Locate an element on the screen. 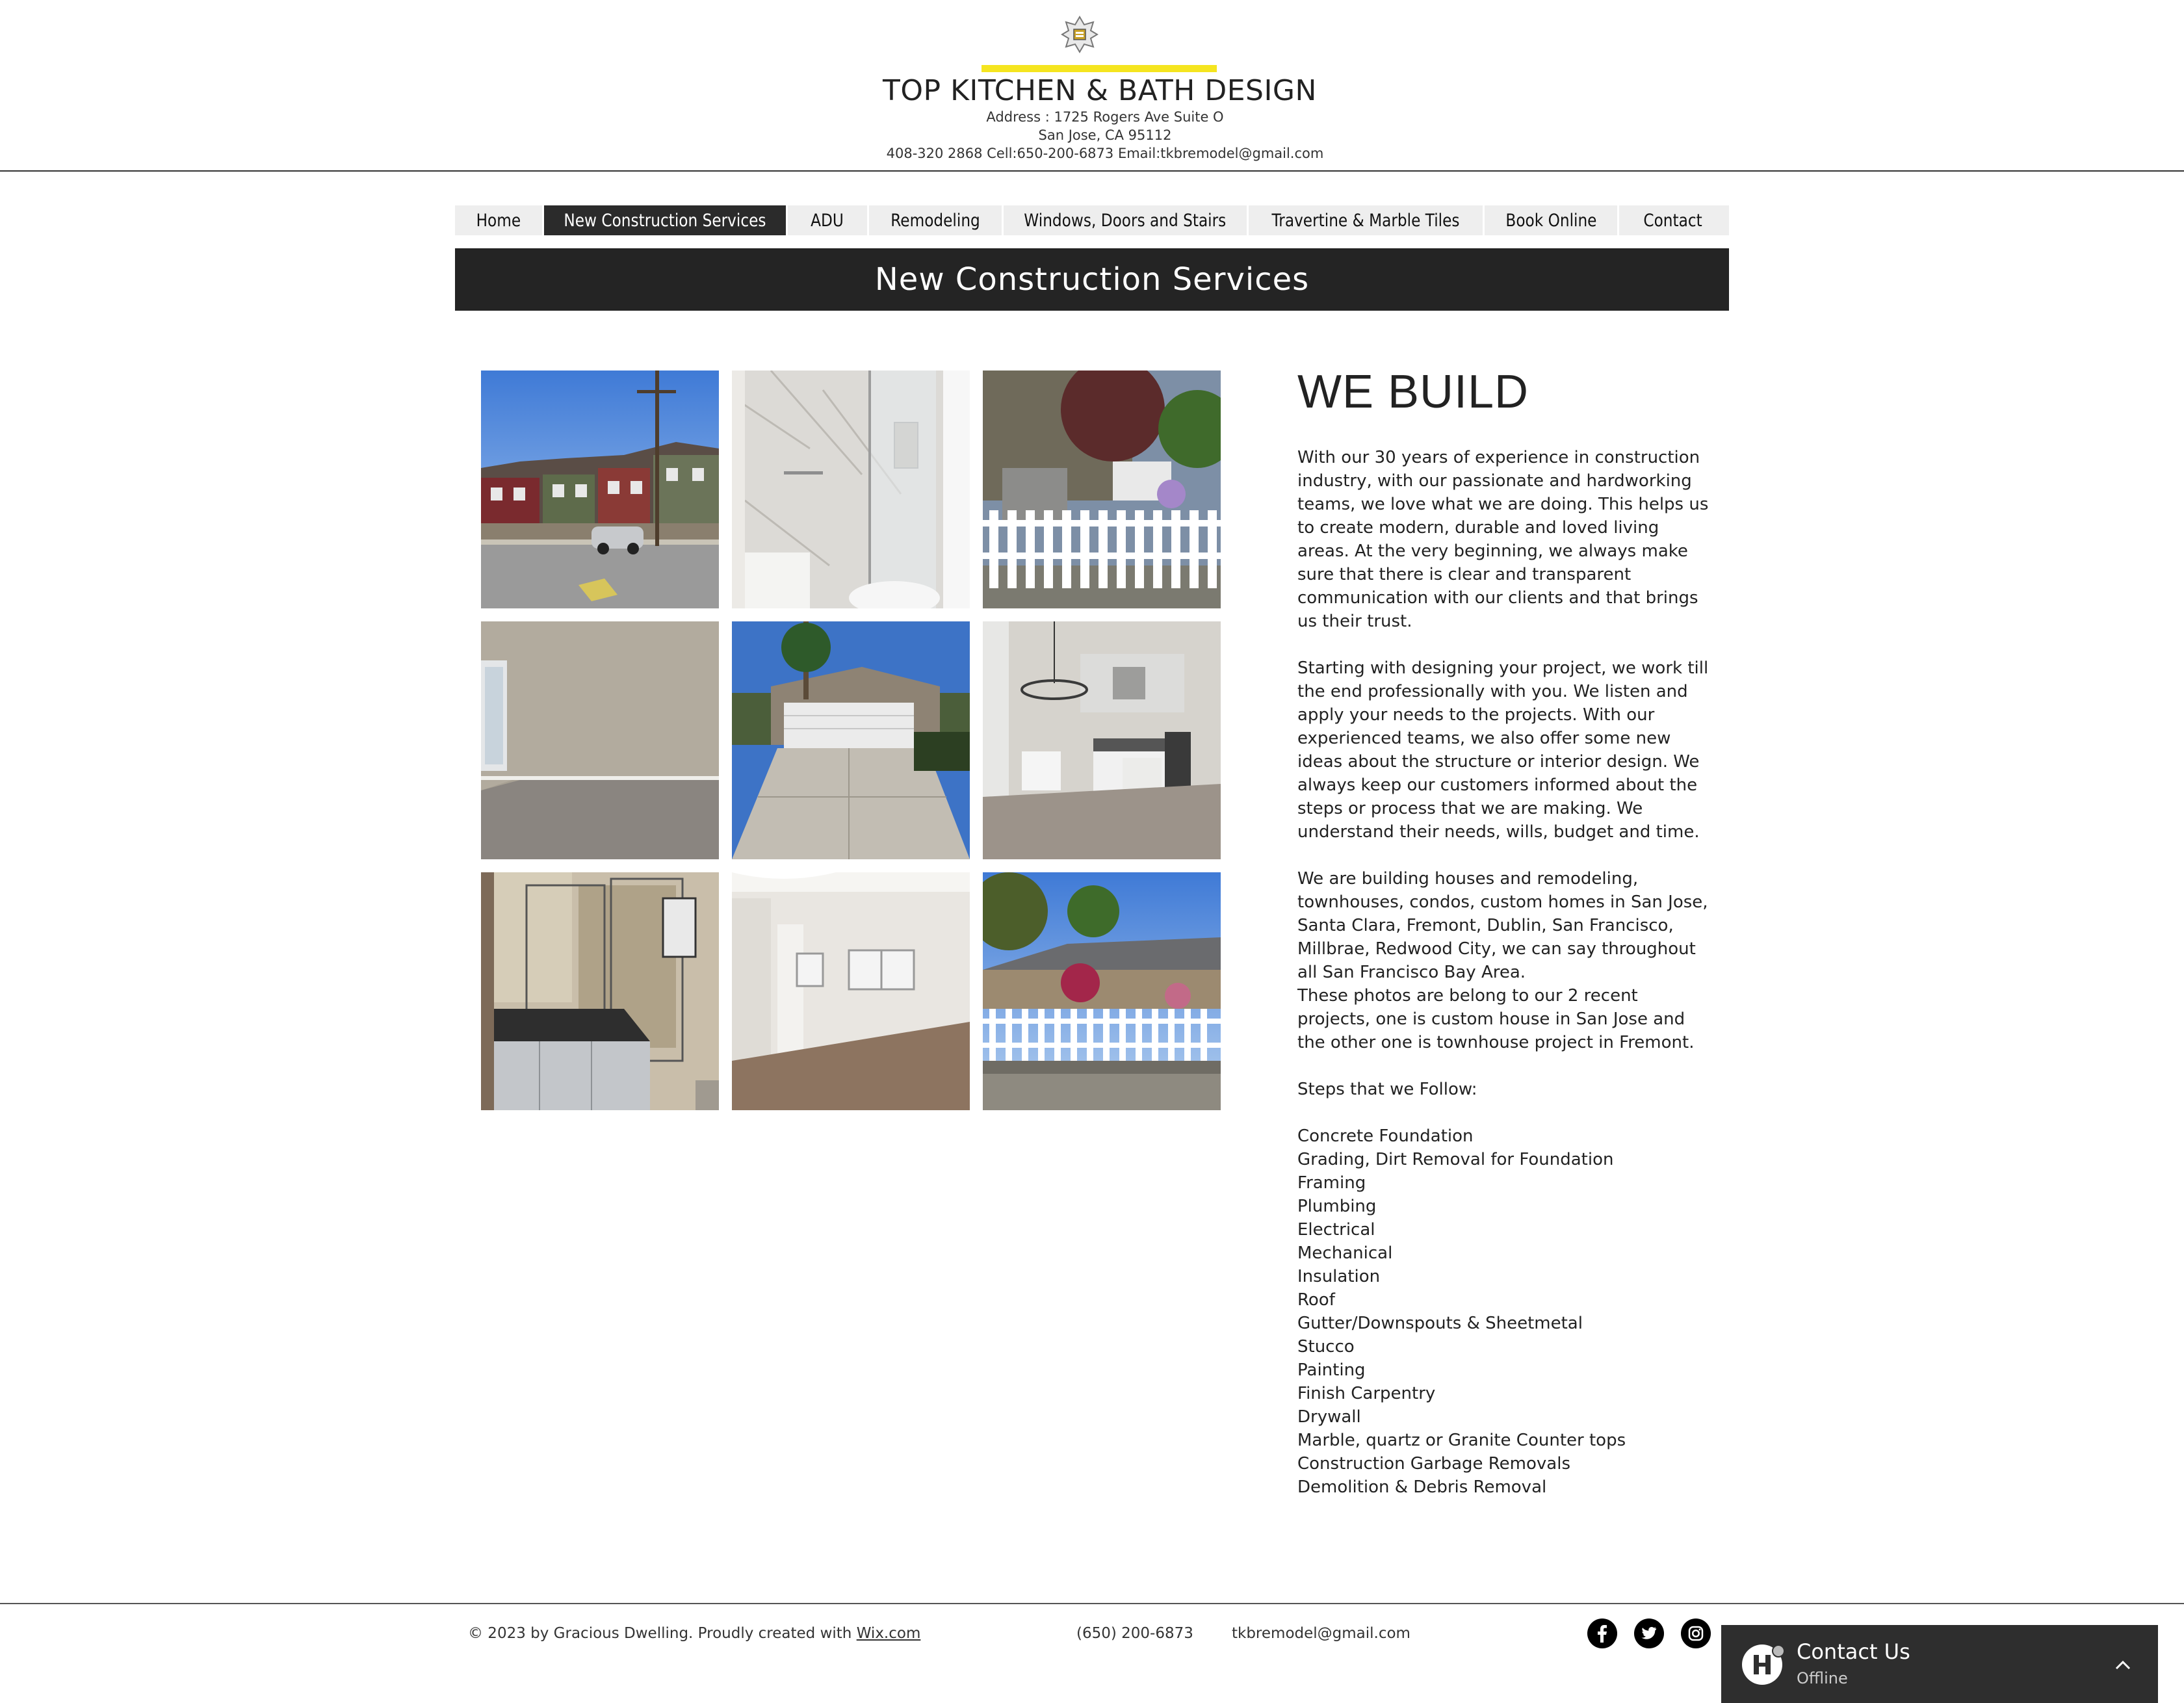 The width and height of the screenshot is (2184, 1703). address-line: Address : 1725 Rogers Ave Suite O is located at coordinates (1105, 117).